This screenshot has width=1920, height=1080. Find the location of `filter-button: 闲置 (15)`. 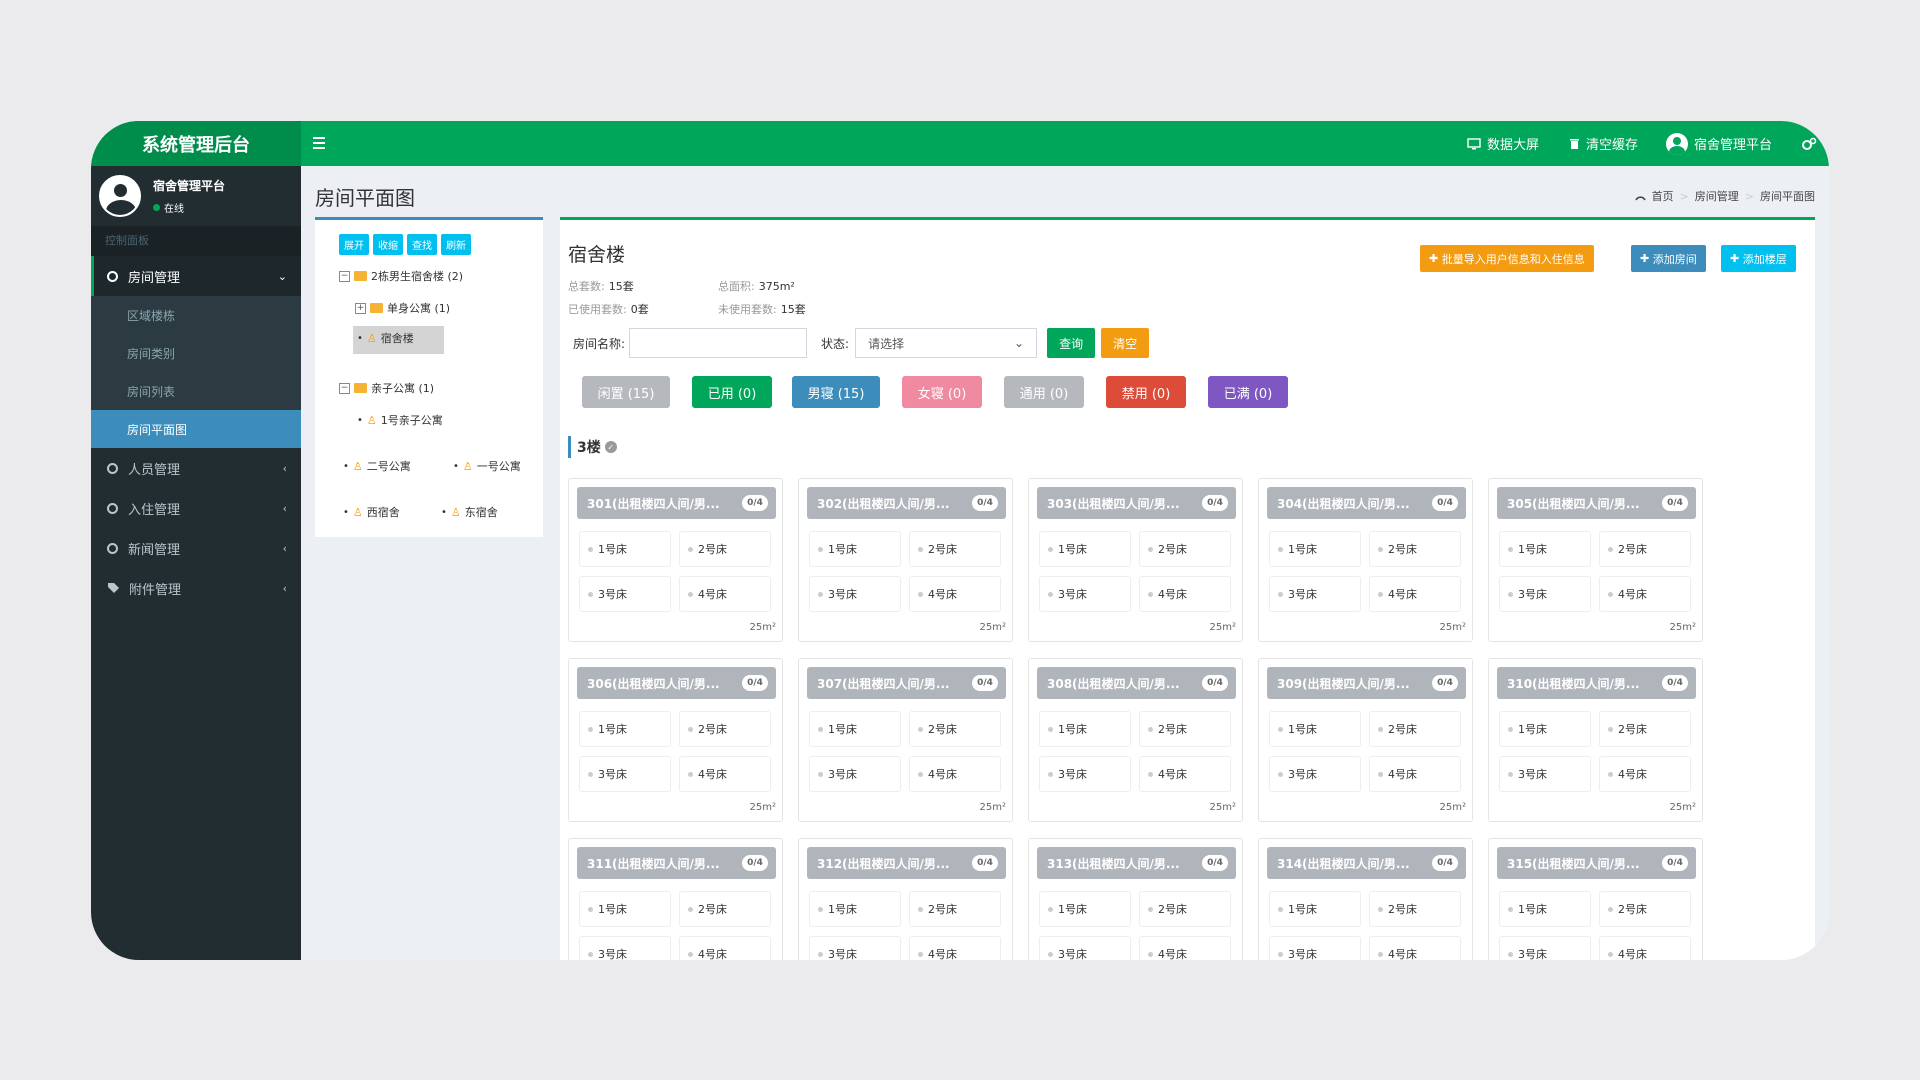

filter-button: 闲置 (15) is located at coordinates (626, 392).